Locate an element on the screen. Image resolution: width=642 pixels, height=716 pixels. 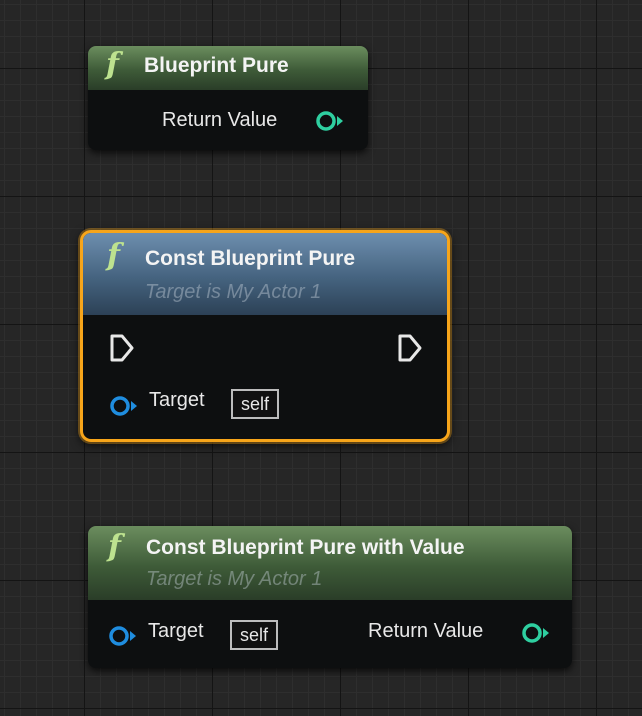
node-header: f Blueprint Pure is located at coordinates (228, 68).